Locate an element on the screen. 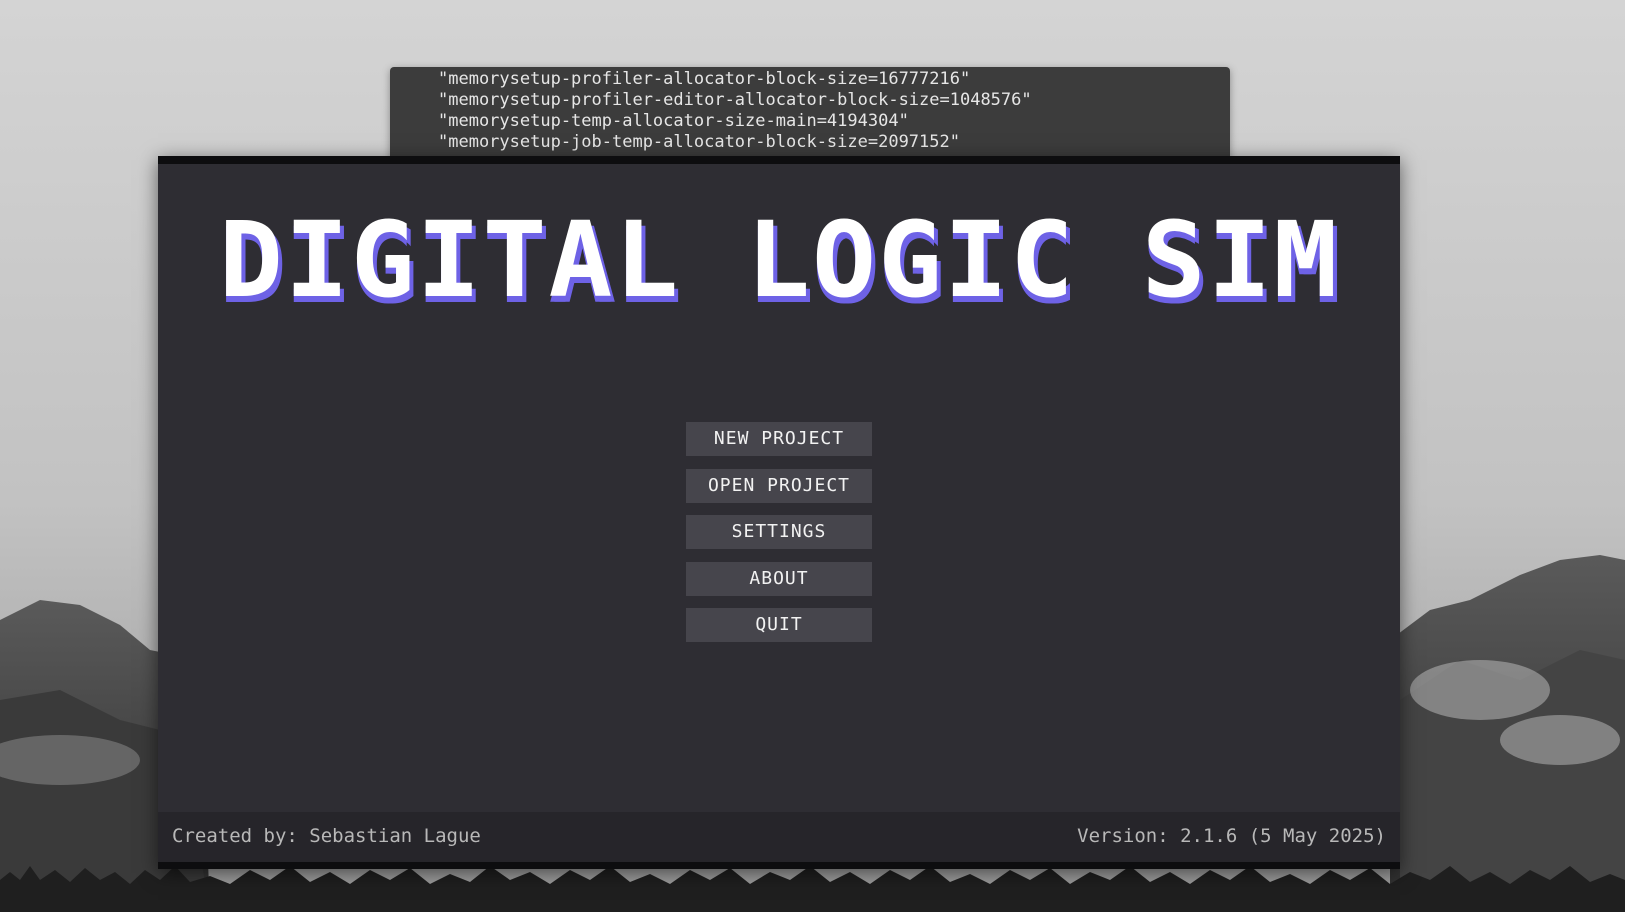  title-area: DIGITAL LOGIC SIM is located at coordinates (779, 260).